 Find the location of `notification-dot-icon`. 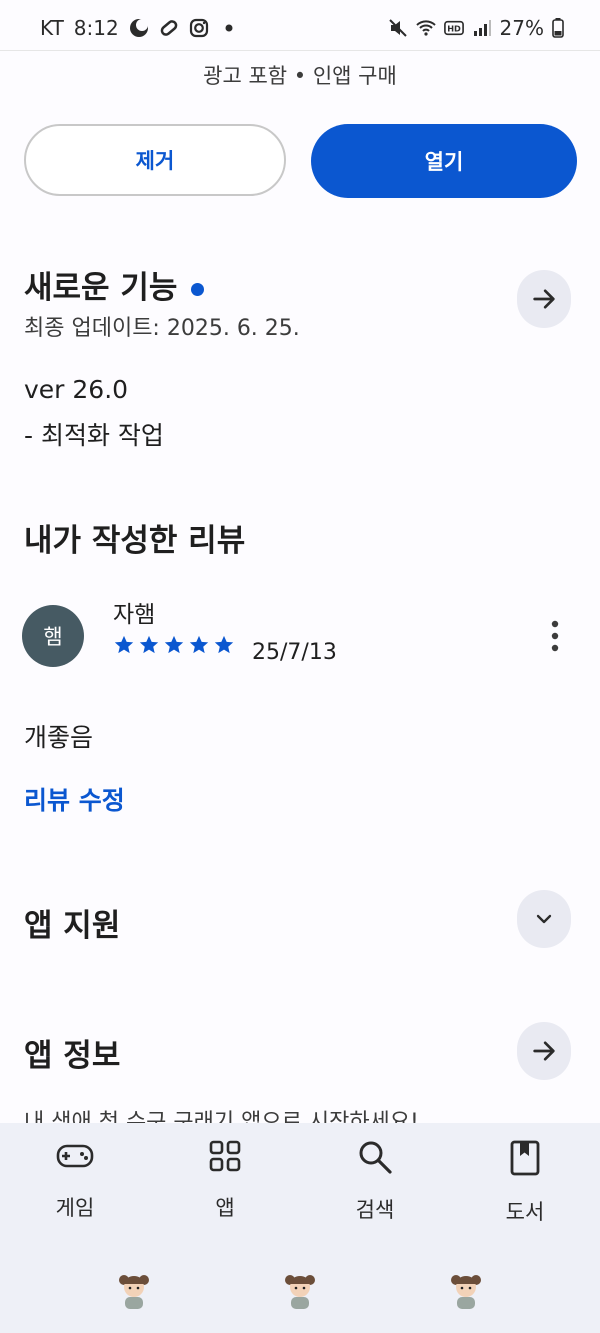

notification-dot-icon is located at coordinates (229, 28).